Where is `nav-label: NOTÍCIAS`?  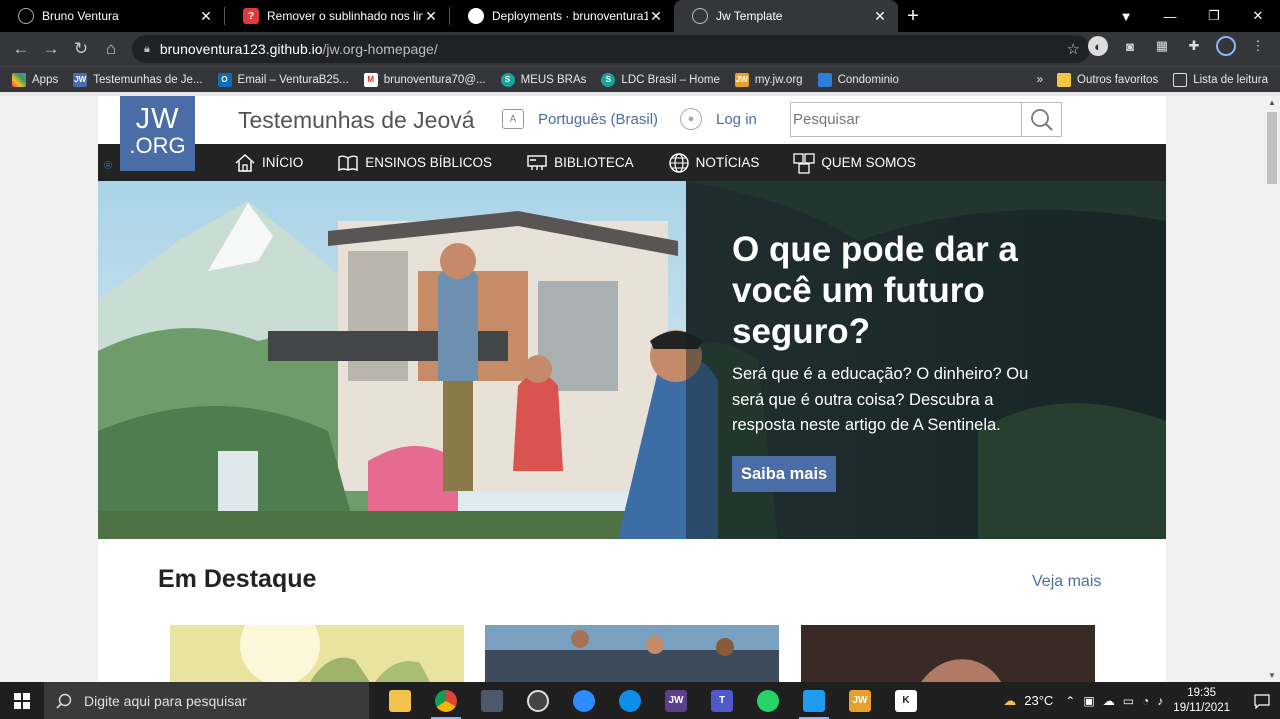 nav-label: NOTÍCIAS is located at coordinates (727, 162).